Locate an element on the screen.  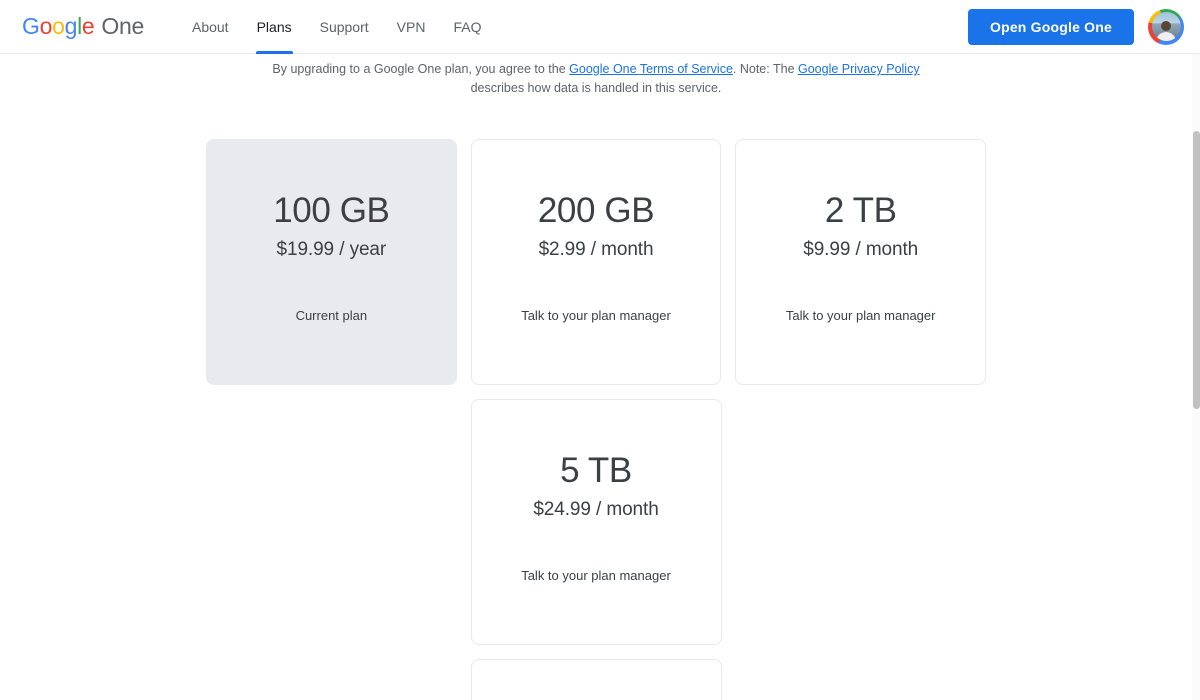
notice-text-middle: . Note: The is located at coordinates (765, 69).